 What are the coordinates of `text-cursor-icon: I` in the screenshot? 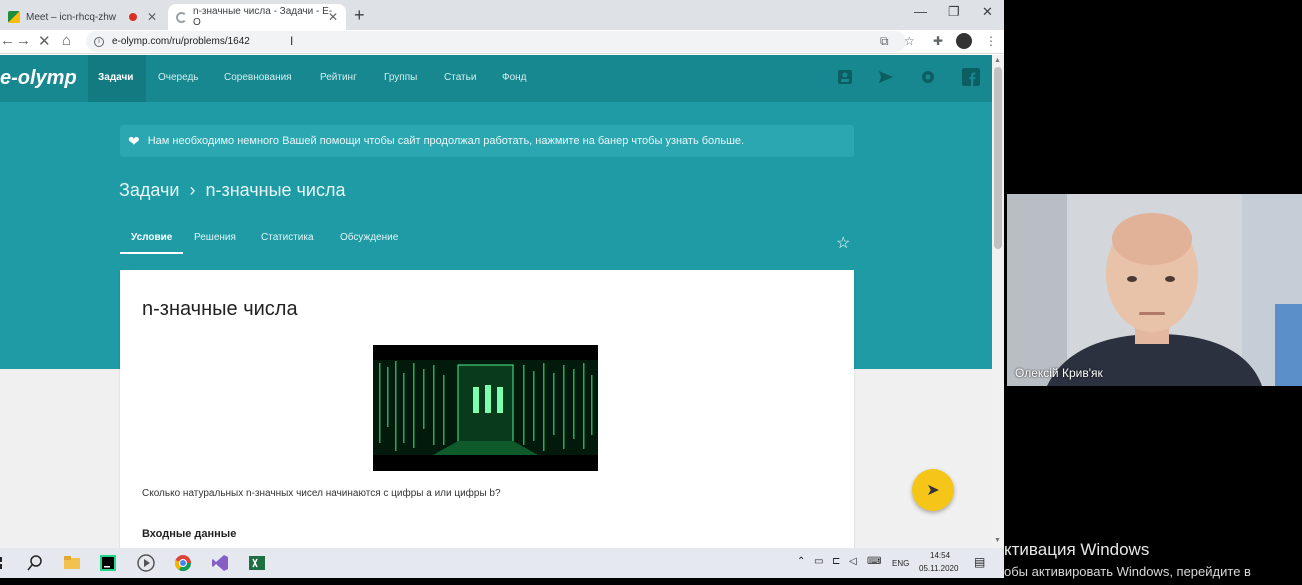 It's located at (292, 41).